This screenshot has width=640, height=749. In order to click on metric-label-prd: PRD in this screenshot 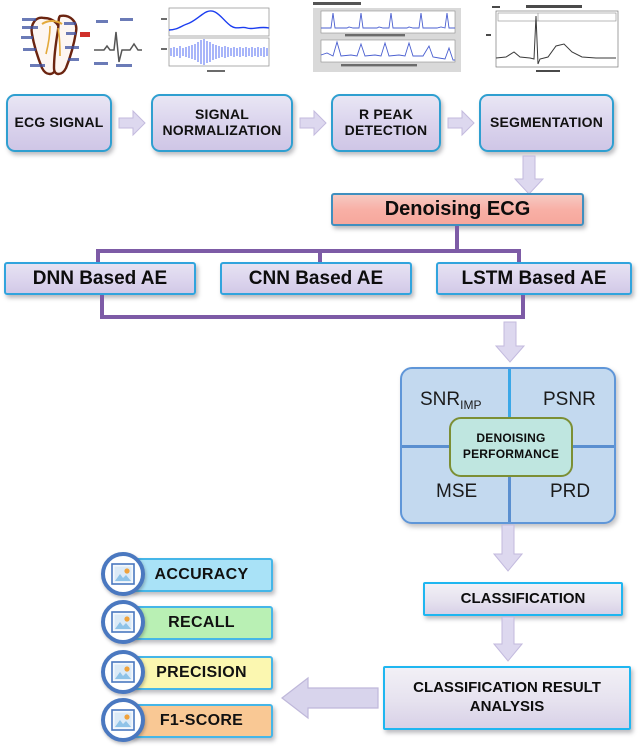, I will do `click(570, 491)`.